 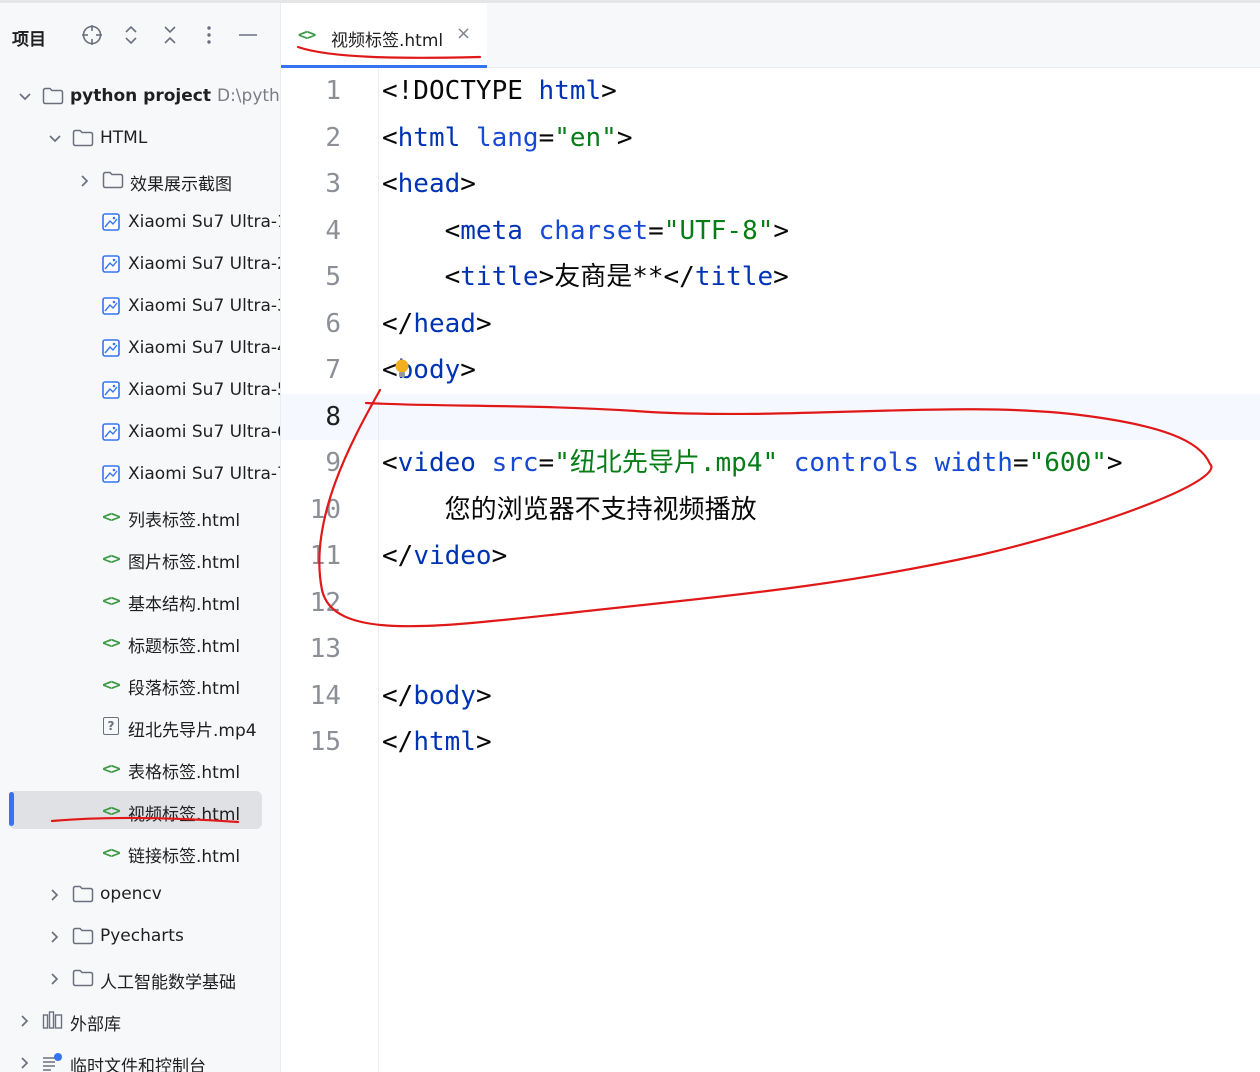 I want to click on tree-item: Xiaomi Su7 Ultra-2., so click(x=140, y=264).